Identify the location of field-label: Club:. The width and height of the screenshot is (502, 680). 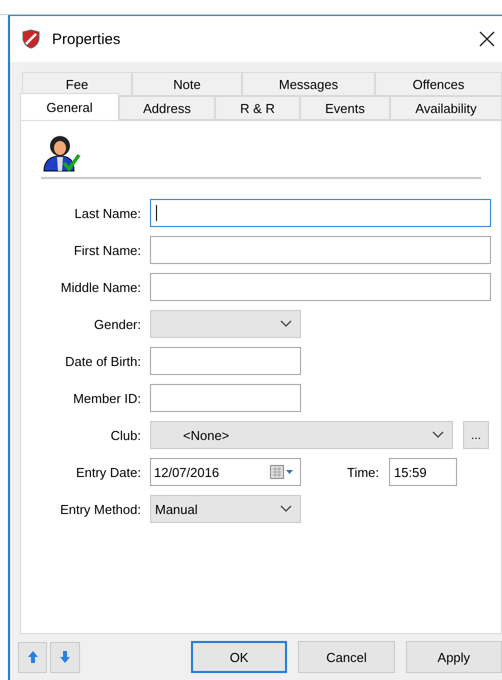
(125, 435).